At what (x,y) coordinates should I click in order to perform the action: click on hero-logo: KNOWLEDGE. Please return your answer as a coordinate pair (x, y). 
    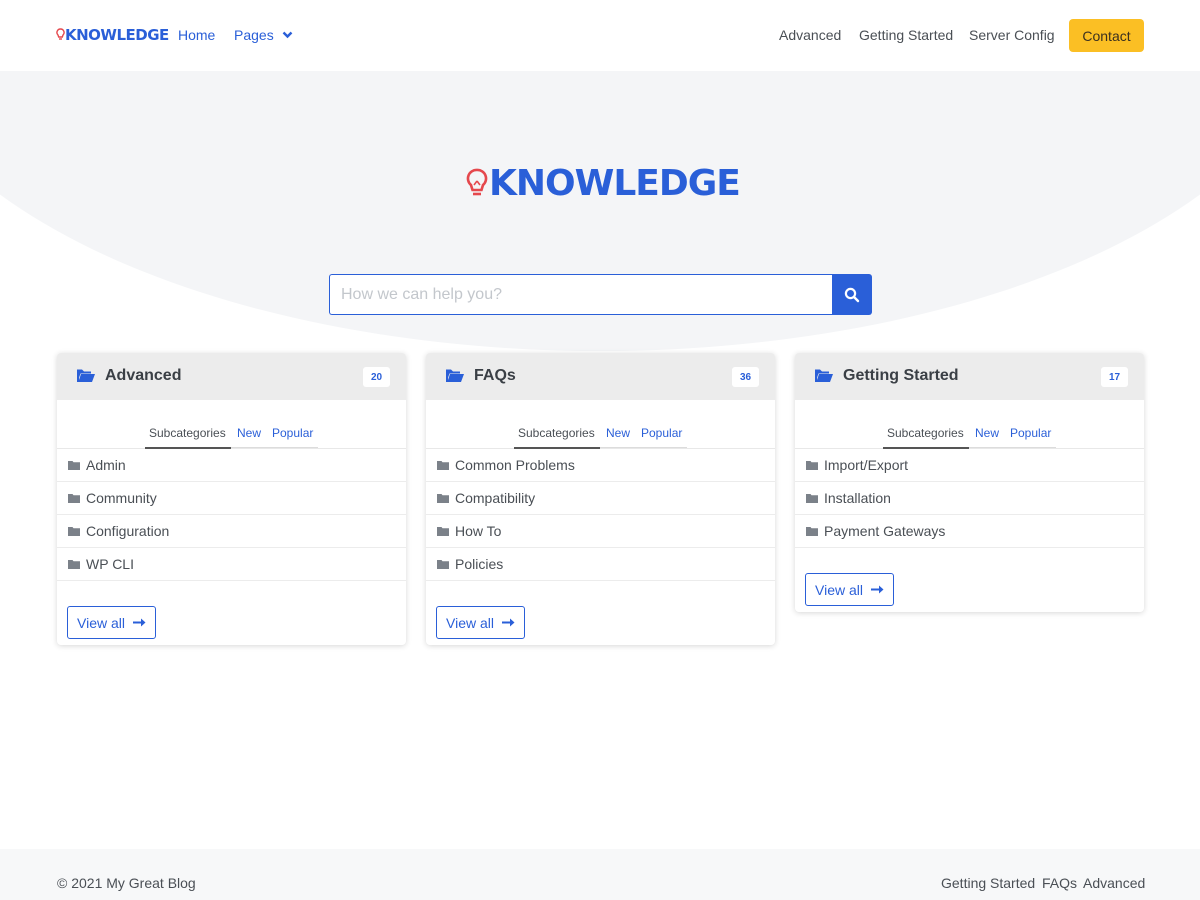
    Looking at the image, I should click on (603, 183).